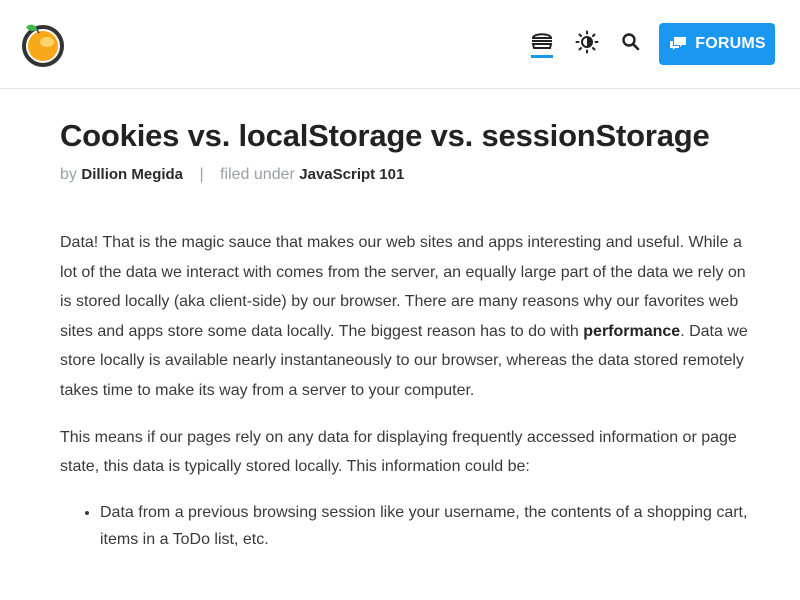 The image size is (800, 600). Describe the element at coordinates (632, 331) in the screenshot. I see `bold-text: performance` at that location.